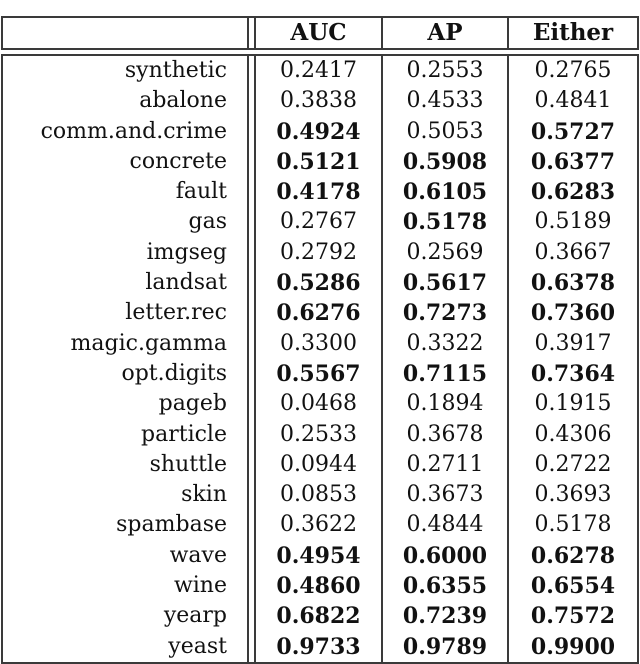 The image size is (640, 664). Describe the element at coordinates (445, 495) in the screenshot. I see `cell-ap: 0.3673` at that location.